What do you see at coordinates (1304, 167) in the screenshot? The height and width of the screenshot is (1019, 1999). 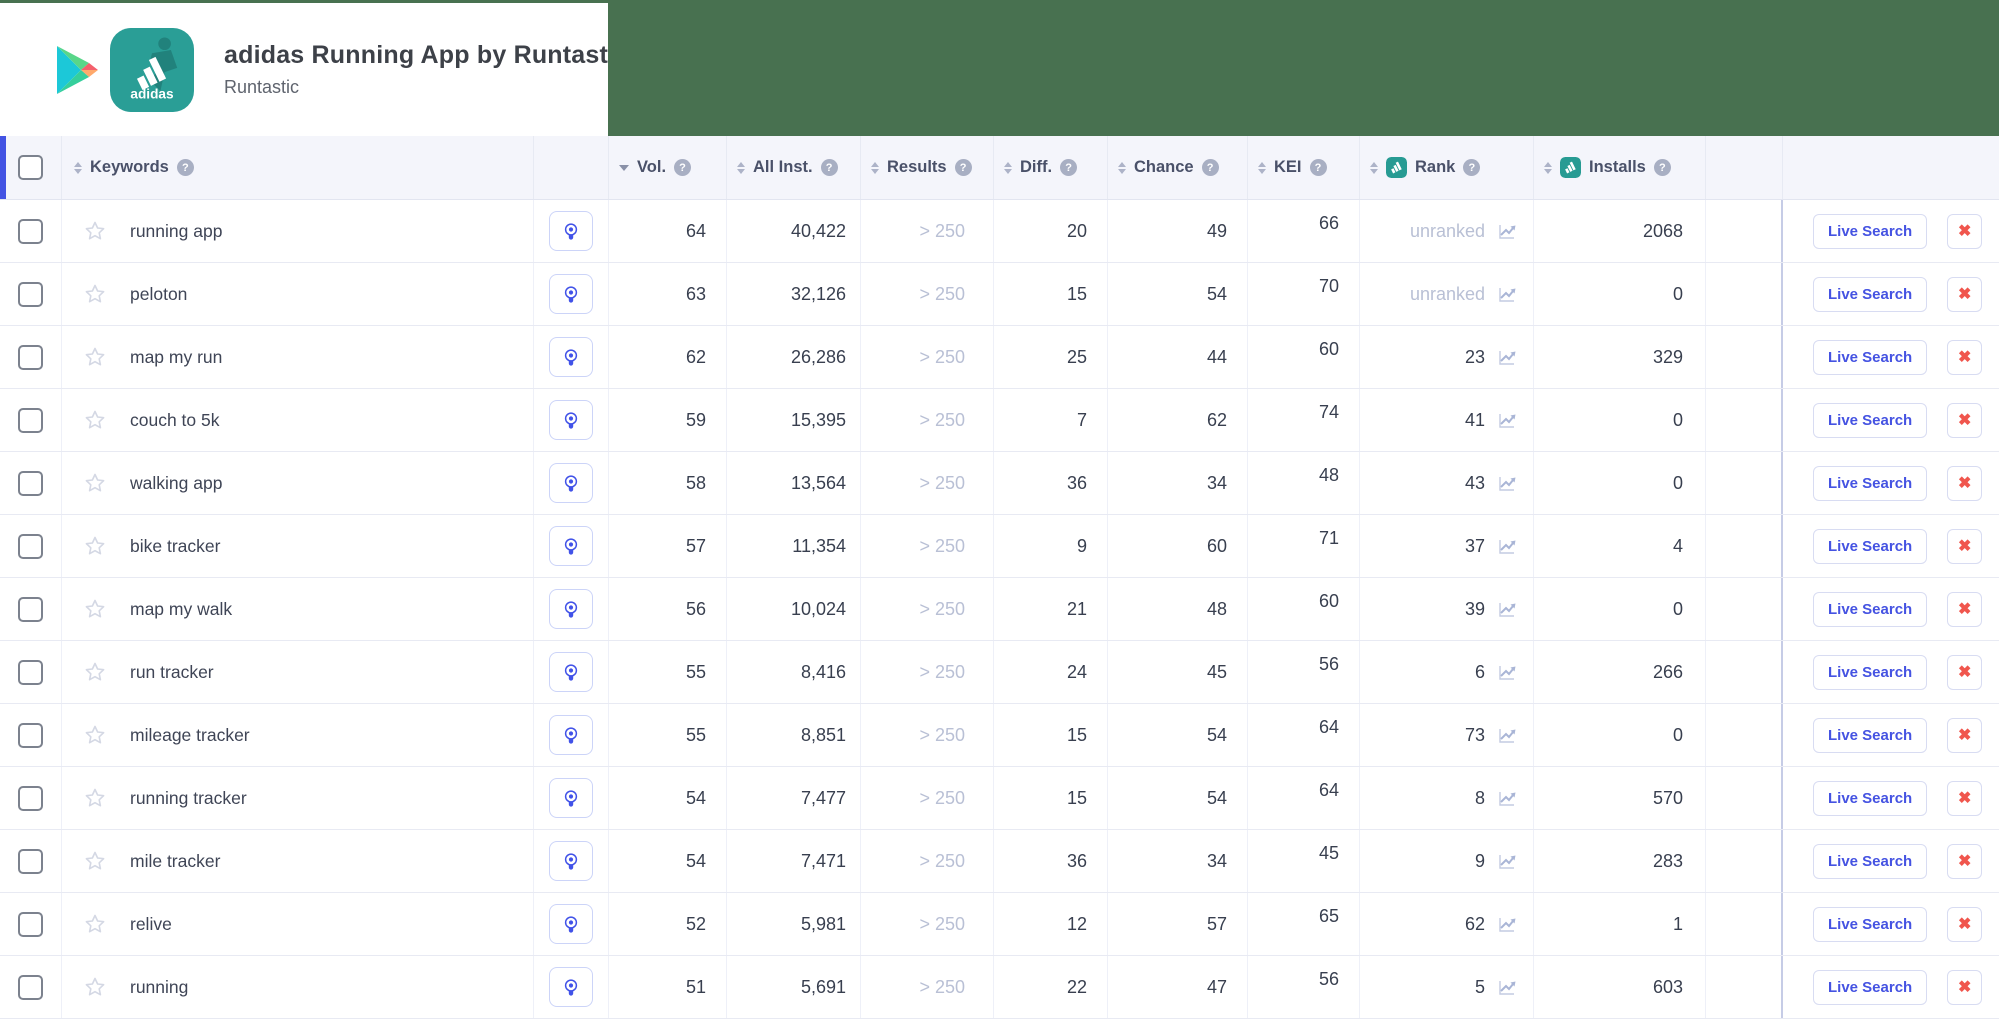 I see `col-header-kei: KEI ?` at bounding box center [1304, 167].